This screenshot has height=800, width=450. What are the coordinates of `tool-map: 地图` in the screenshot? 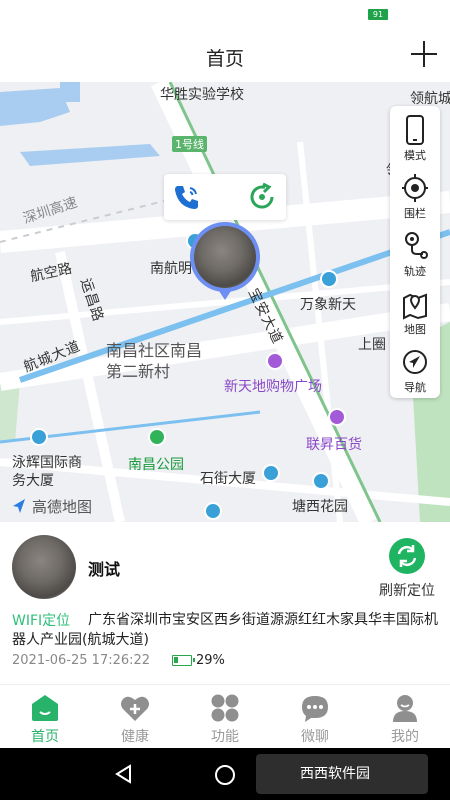 It's located at (415, 311).